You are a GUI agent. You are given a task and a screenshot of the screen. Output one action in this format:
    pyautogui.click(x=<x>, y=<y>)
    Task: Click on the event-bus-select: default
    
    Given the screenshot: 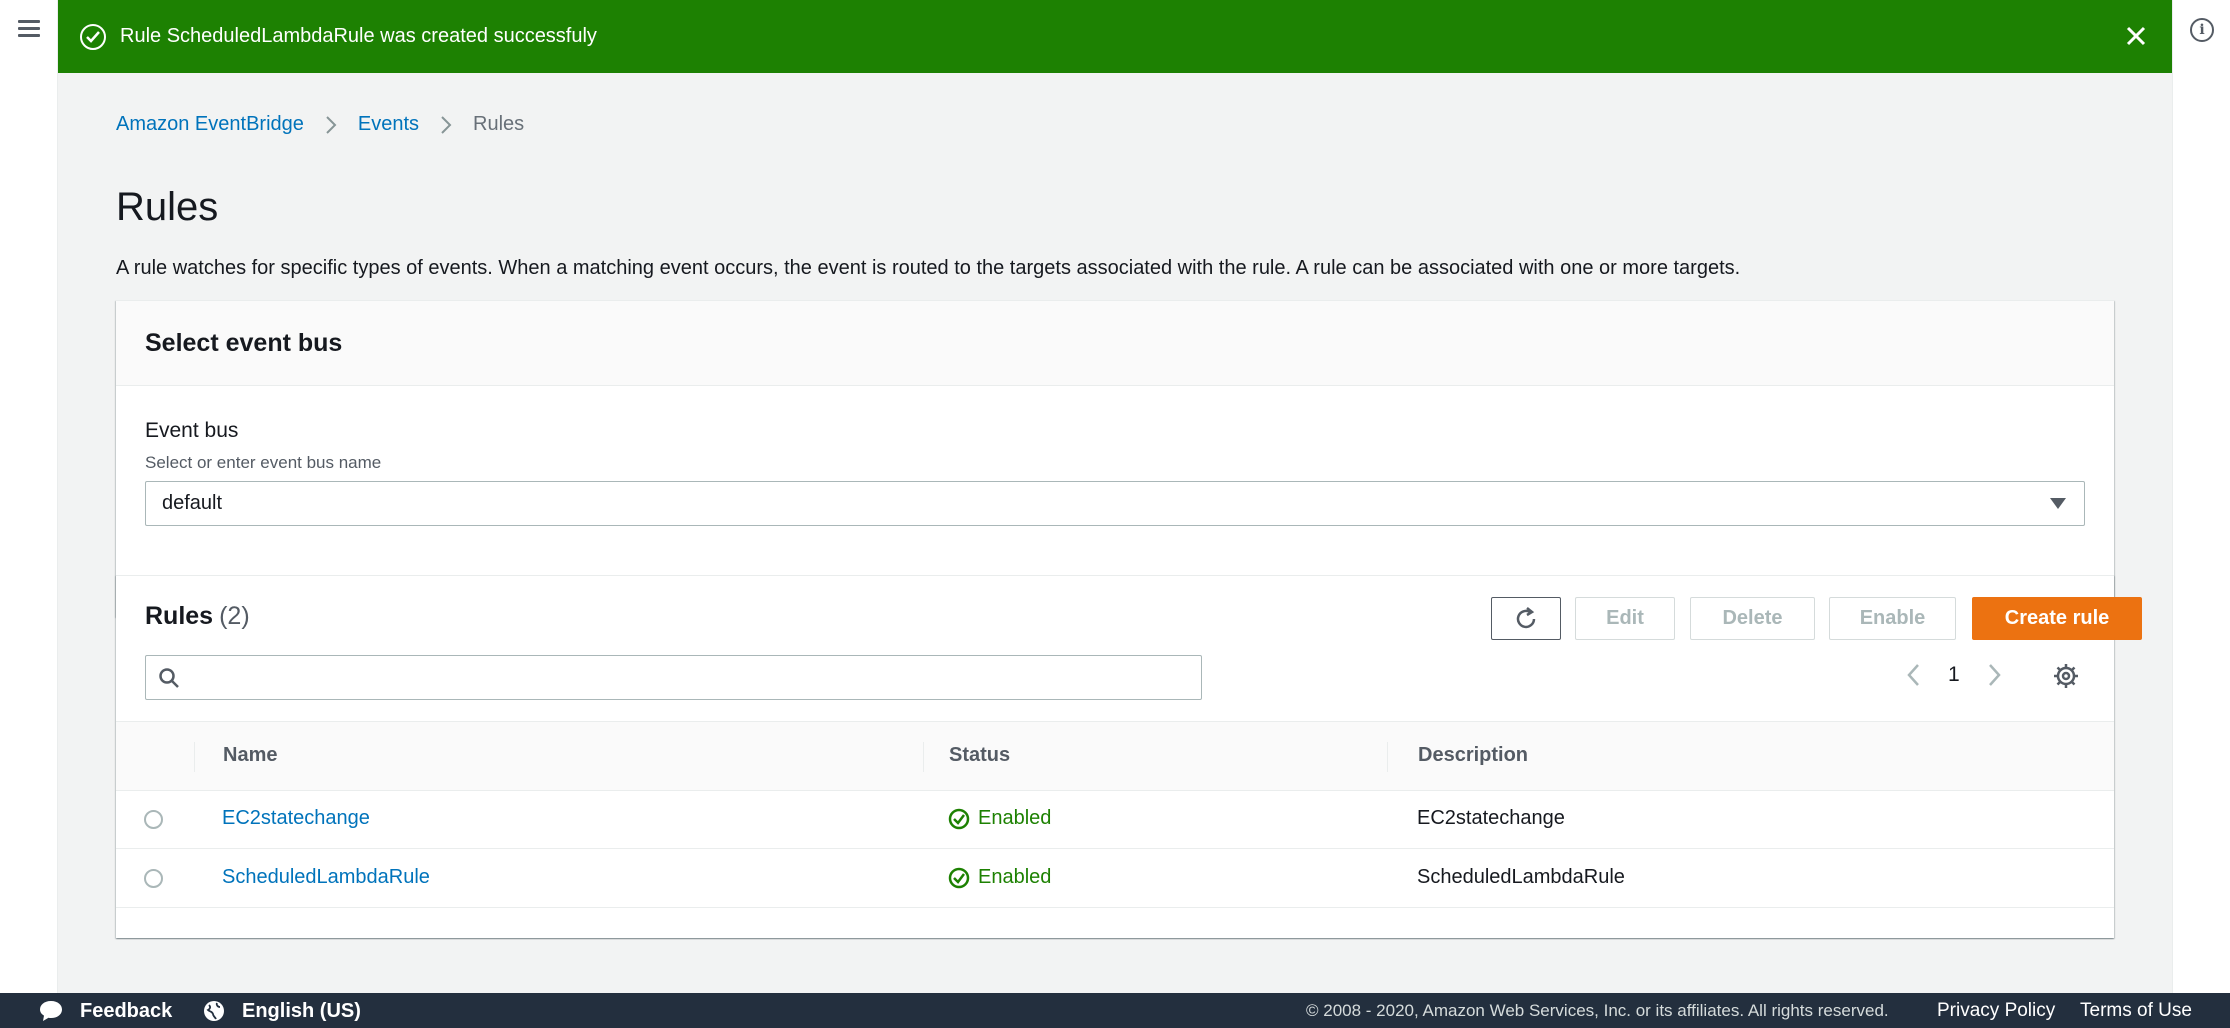 What is the action you would take?
    pyautogui.click(x=1115, y=503)
    